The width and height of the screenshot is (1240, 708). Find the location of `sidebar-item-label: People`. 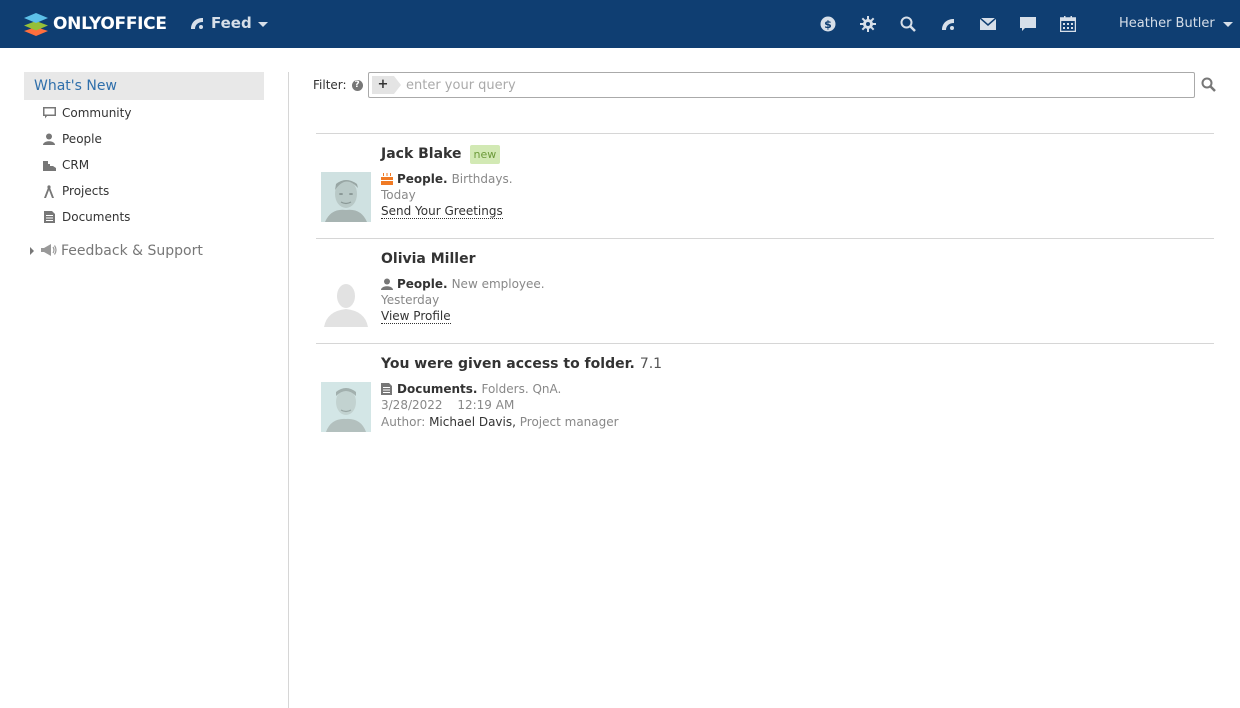

sidebar-item-label: People is located at coordinates (82, 139).